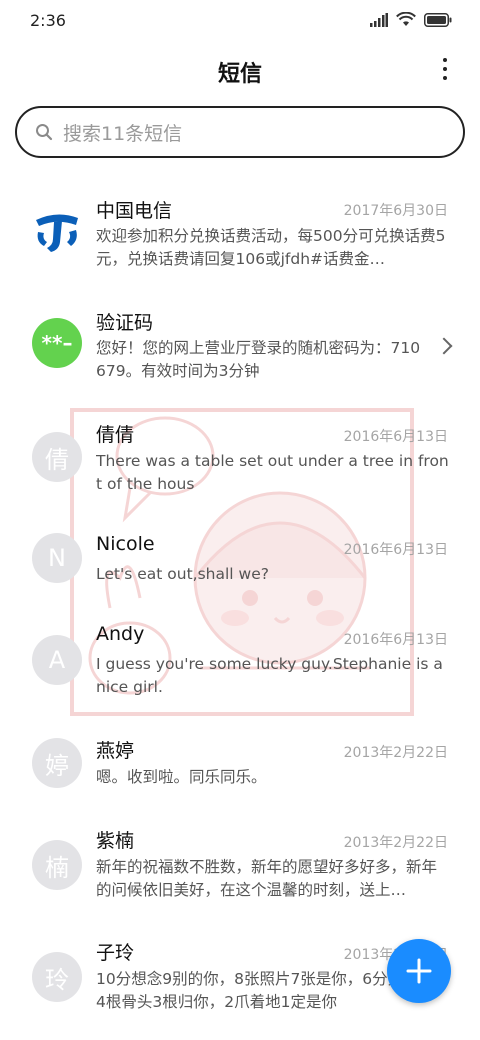 This screenshot has width=480, height=1040. What do you see at coordinates (44, 132) in the screenshot?
I see `search-icon` at bounding box center [44, 132].